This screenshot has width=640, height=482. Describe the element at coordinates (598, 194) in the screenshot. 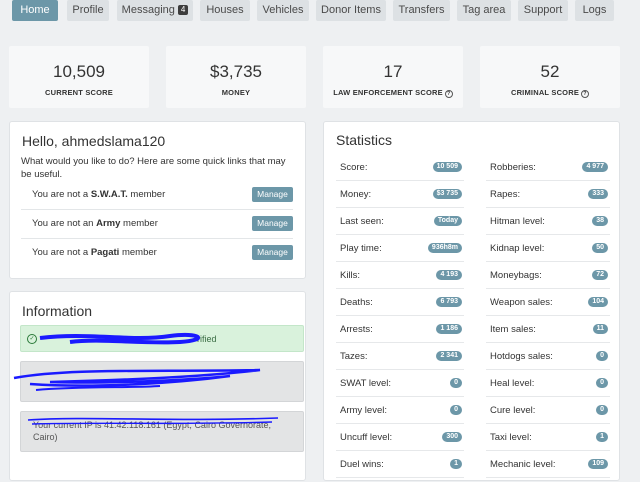

I see `stat-value-badge: 333` at that location.